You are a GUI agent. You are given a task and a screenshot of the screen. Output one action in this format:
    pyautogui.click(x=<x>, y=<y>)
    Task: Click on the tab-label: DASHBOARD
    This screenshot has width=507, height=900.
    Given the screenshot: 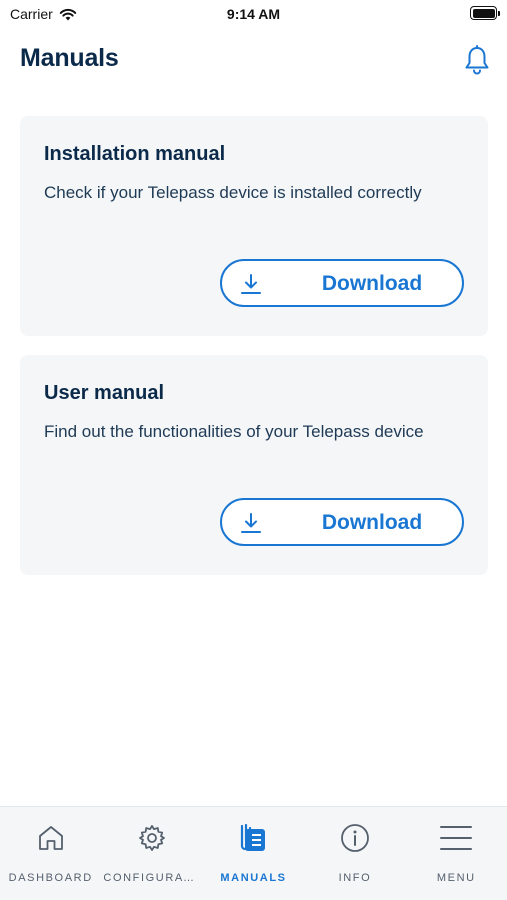 What is the action you would take?
    pyautogui.click(x=50, y=878)
    